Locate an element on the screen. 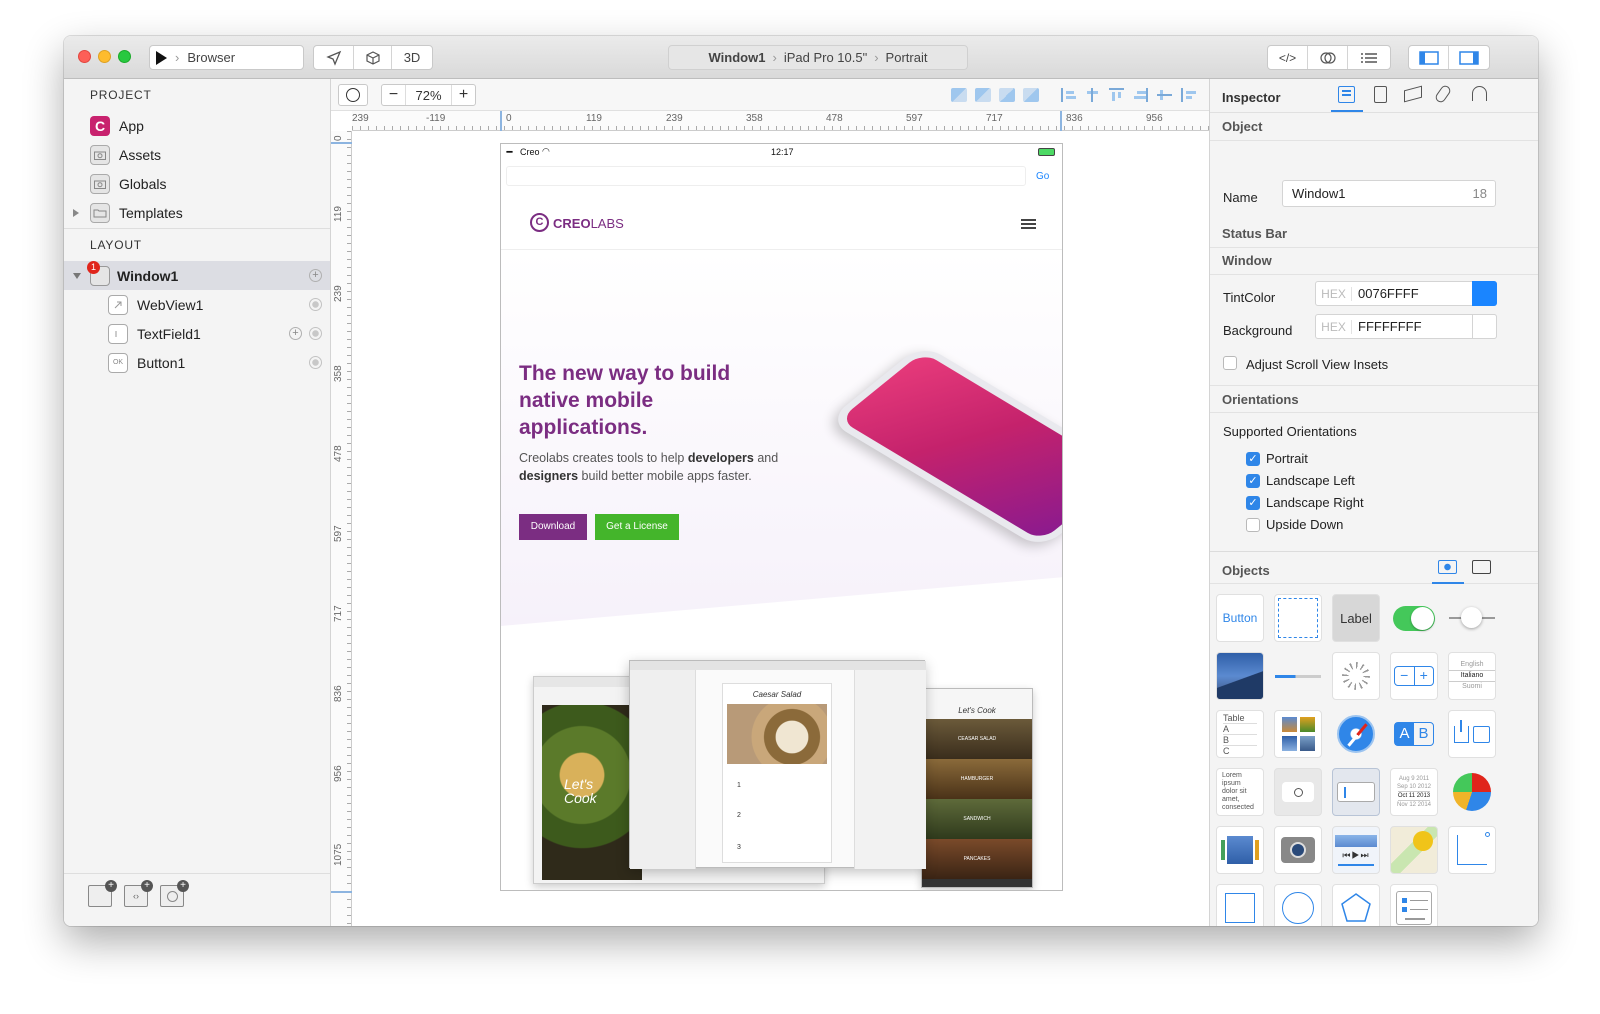  object-toolbar-tile is located at coordinates (1472, 734).